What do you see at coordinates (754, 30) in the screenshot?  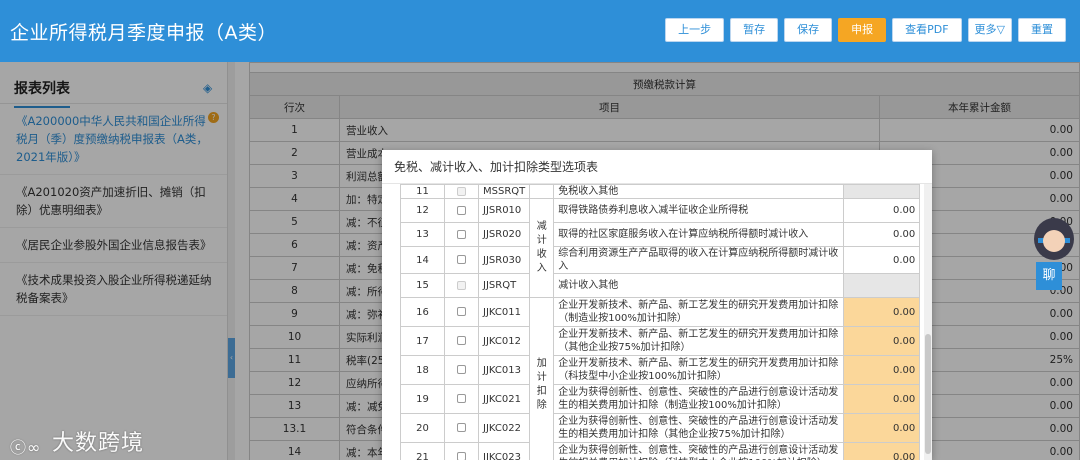 I see `temp-save-button: 暂存` at bounding box center [754, 30].